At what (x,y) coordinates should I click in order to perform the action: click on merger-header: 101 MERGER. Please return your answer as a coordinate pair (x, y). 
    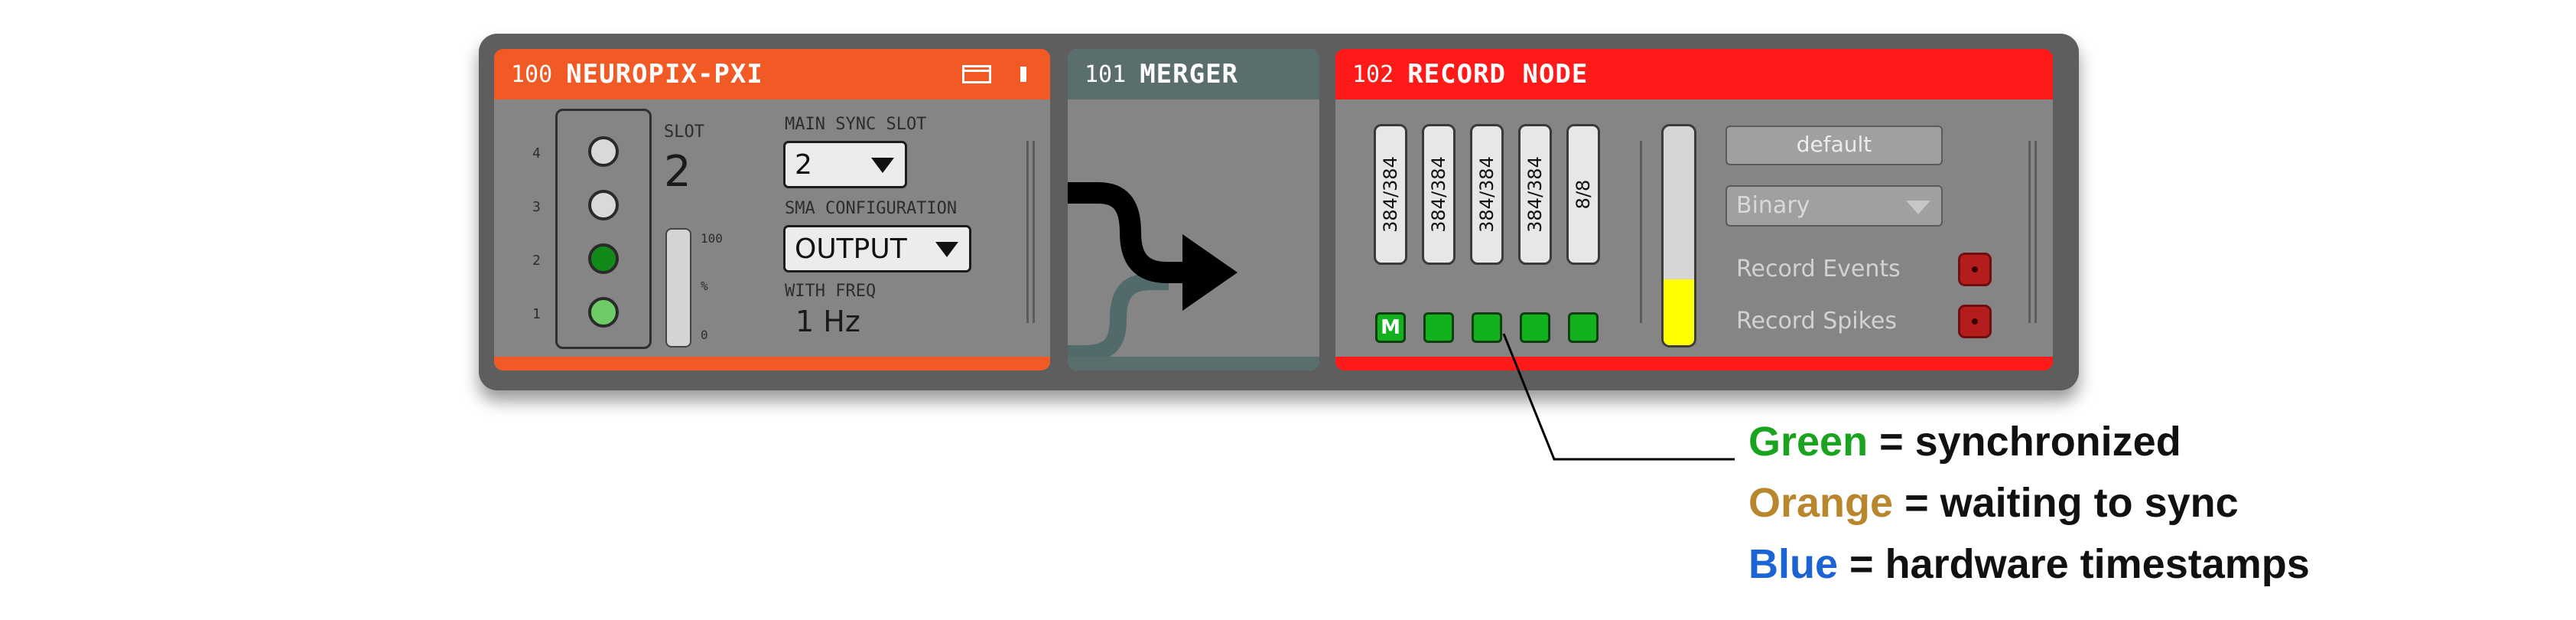
    Looking at the image, I should click on (1193, 74).